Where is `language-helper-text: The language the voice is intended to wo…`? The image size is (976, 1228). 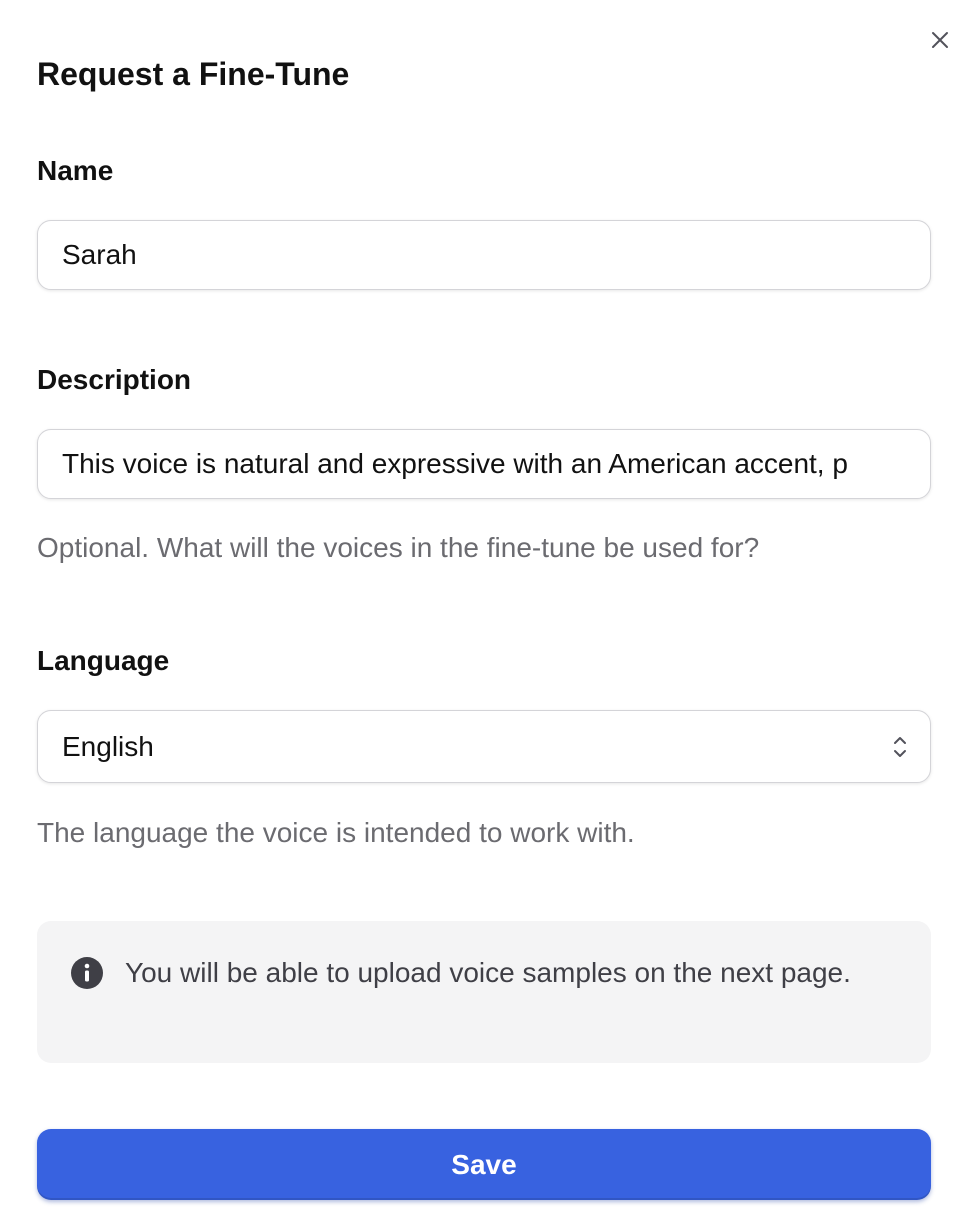
language-helper-text: The language the voice is intended to wo… is located at coordinates (336, 832).